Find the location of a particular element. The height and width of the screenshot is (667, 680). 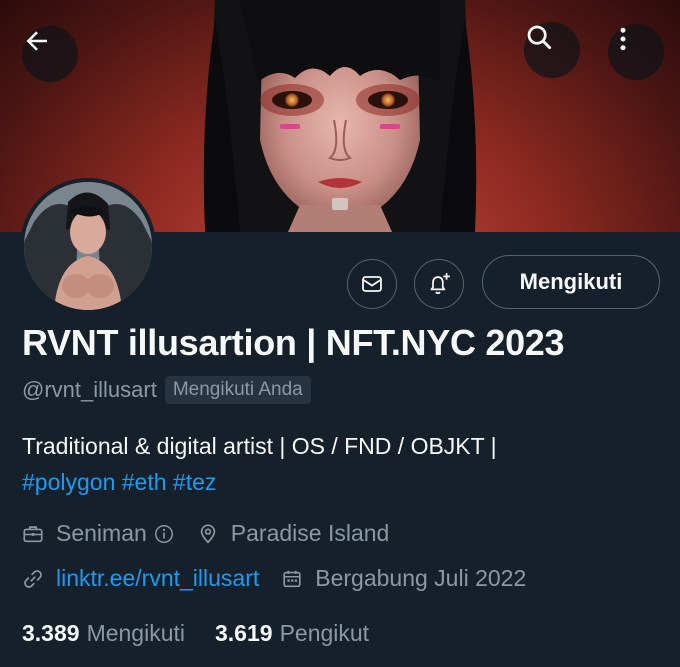

avatar-artwork is located at coordinates (88, 246).